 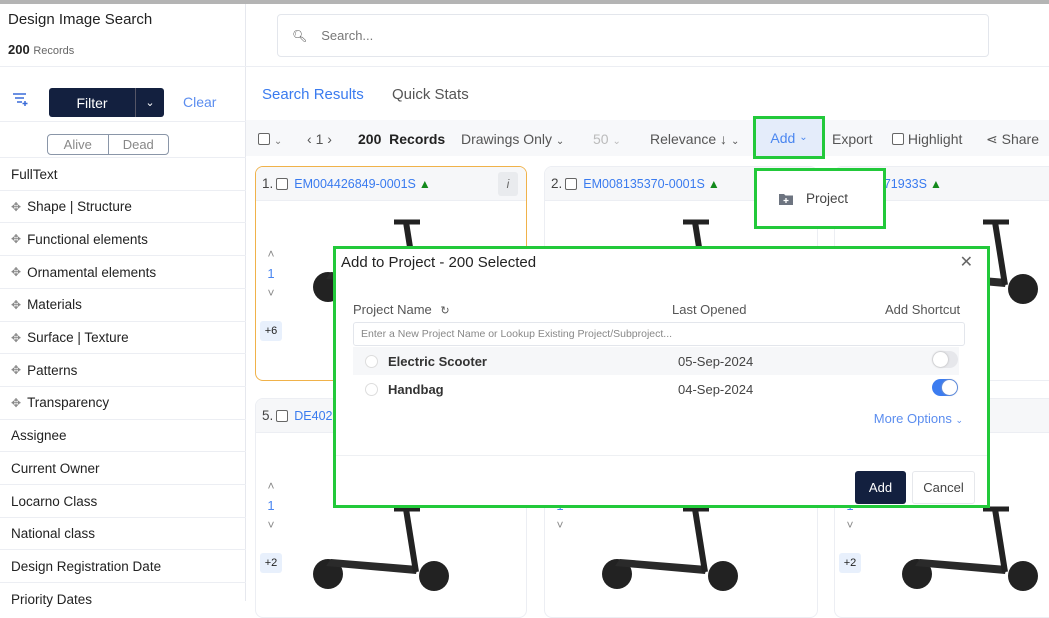 I want to click on sidebar-item-current-owner: Current Owner, so click(x=123, y=467).